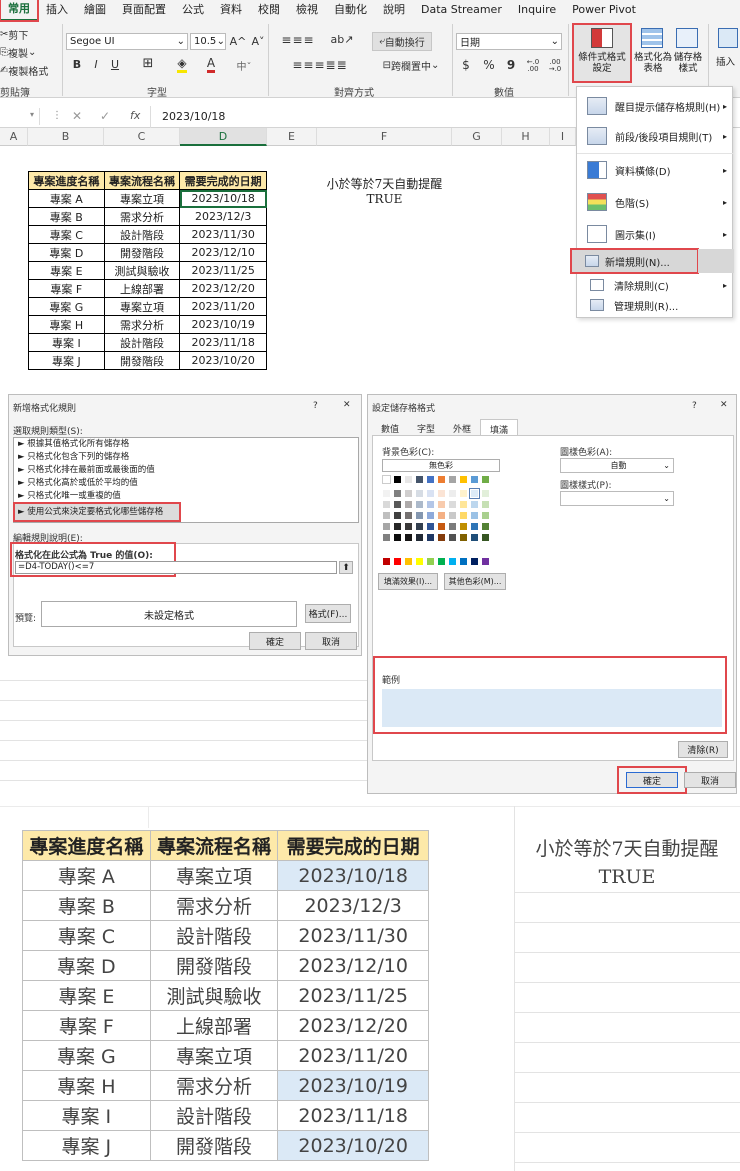  Describe the element at coordinates (244, 65) in the screenshot. I see `phonetic-button: 中ˇ` at that location.